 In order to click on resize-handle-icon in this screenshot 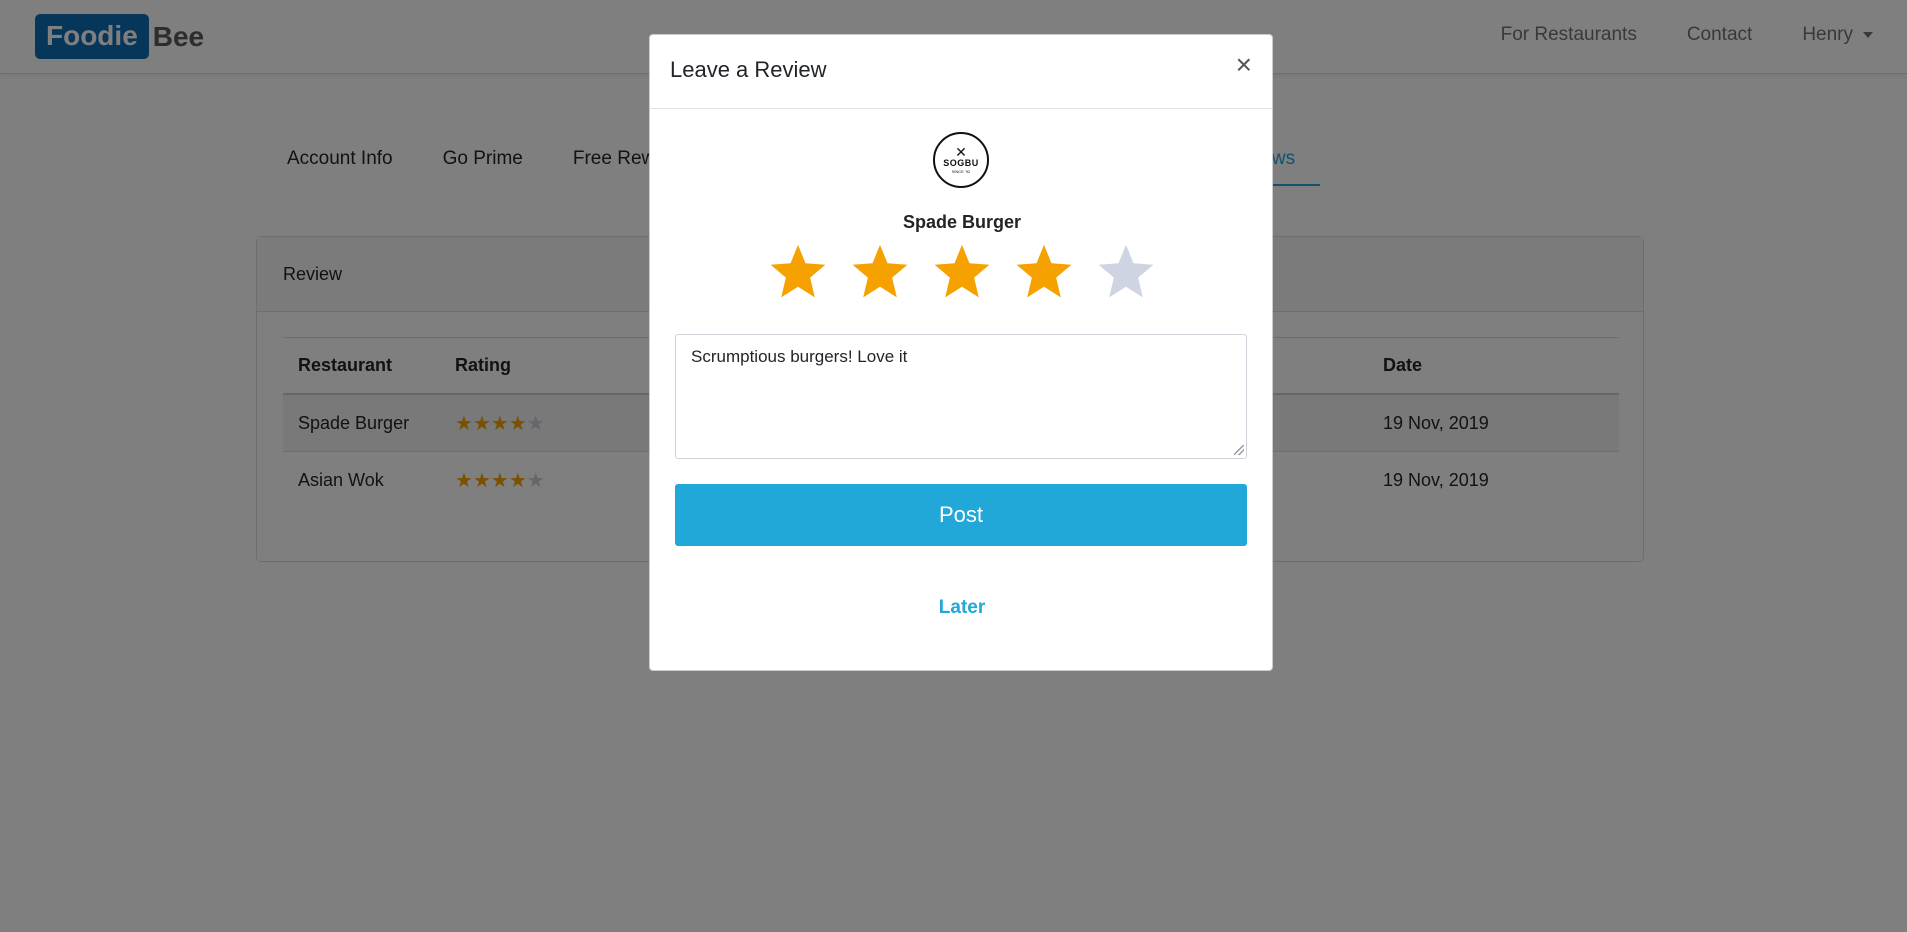, I will do `click(1239, 450)`.